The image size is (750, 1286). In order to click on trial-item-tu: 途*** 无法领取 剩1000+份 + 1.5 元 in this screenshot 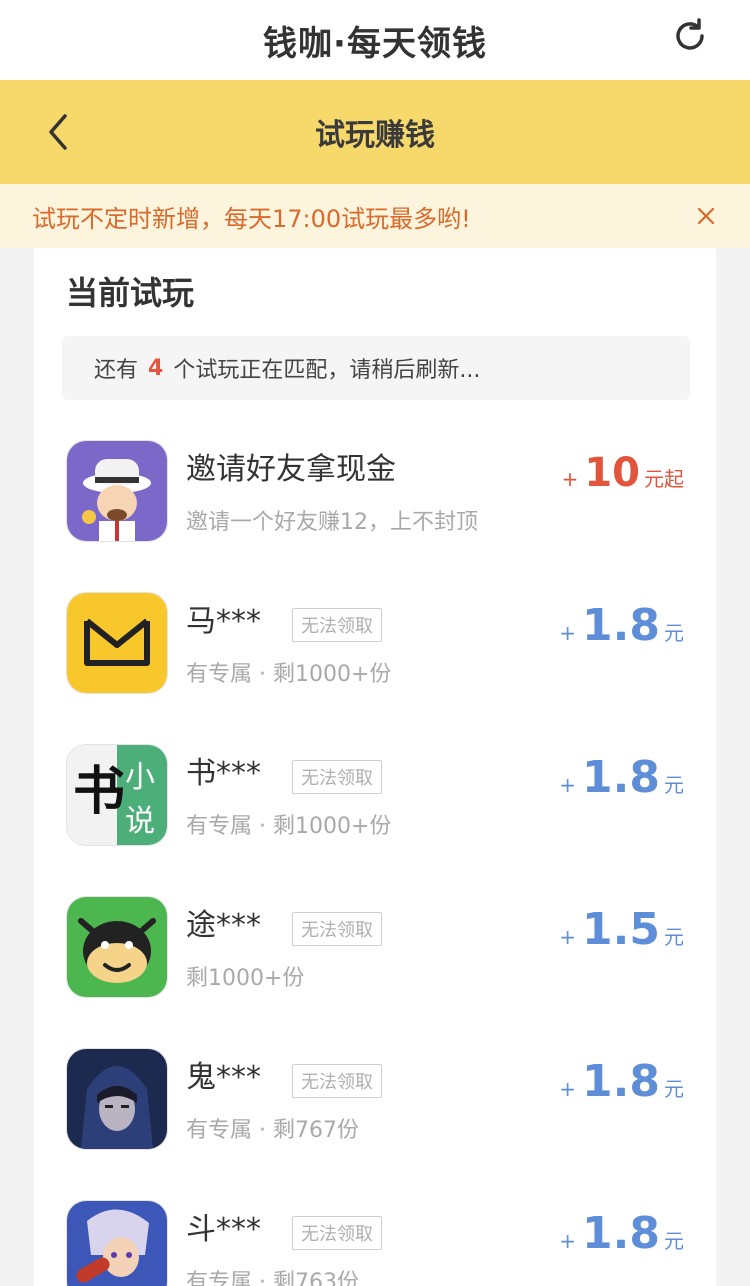, I will do `click(375, 956)`.